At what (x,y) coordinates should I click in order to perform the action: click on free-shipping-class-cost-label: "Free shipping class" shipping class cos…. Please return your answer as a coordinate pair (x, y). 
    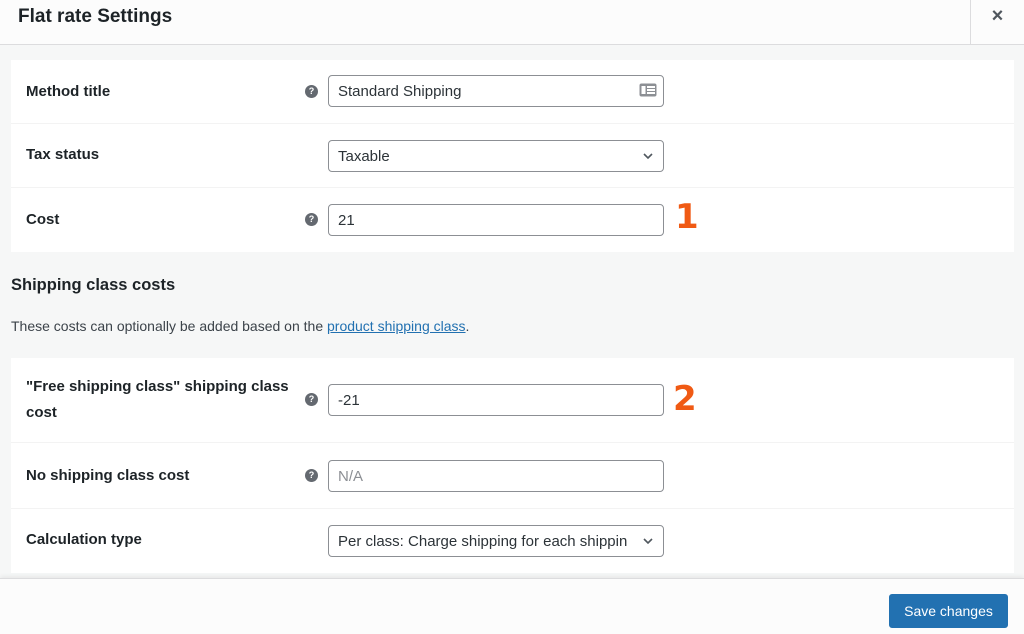
    Looking at the image, I should click on (157, 400).